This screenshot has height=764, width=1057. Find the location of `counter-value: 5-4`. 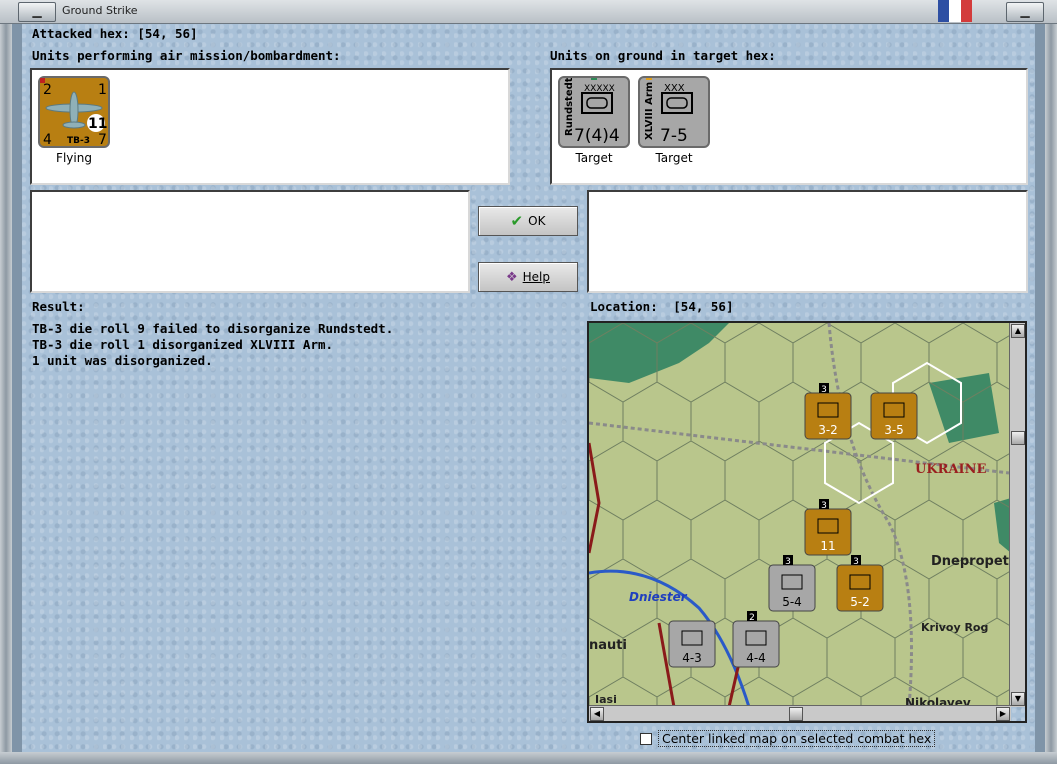

counter-value: 5-4 is located at coordinates (792, 602).